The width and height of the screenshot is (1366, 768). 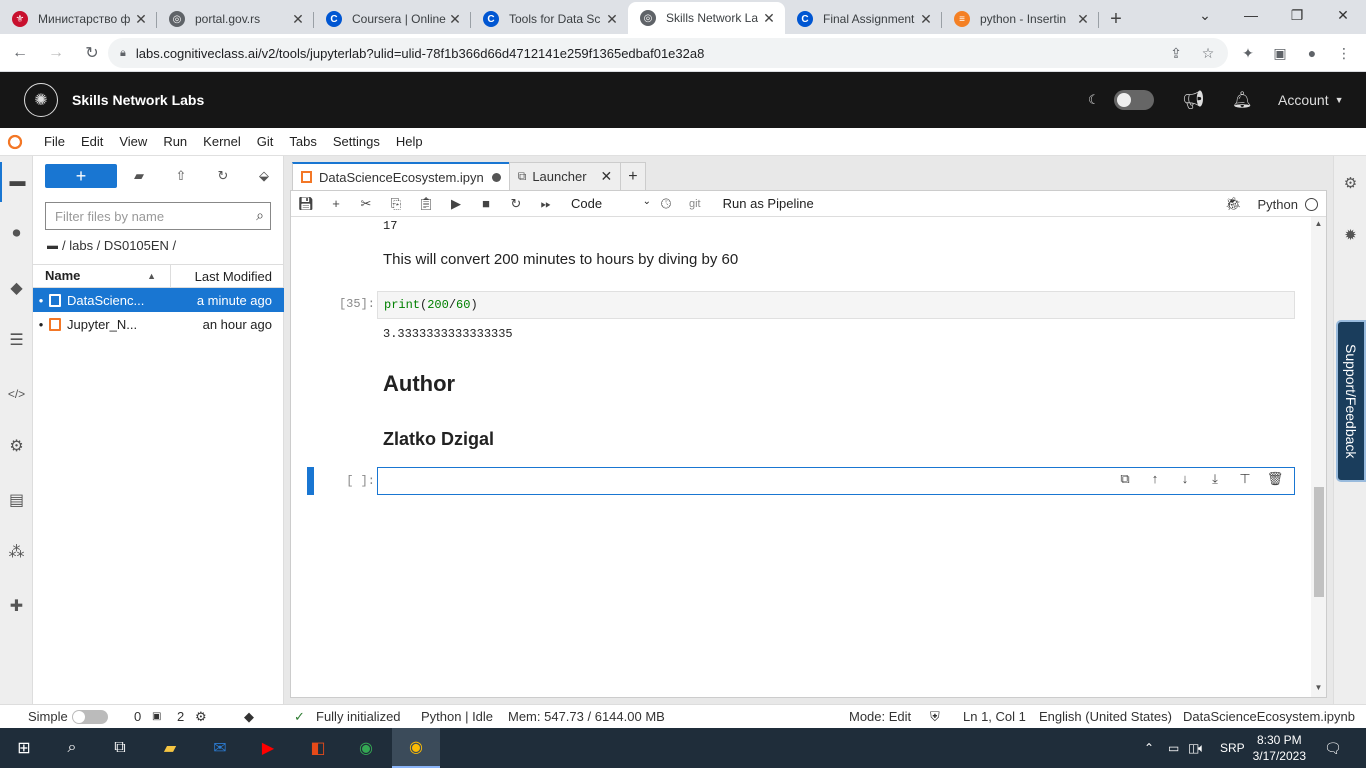 What do you see at coordinates (1176, 53) in the screenshot?
I see `share-icon: ⇪` at bounding box center [1176, 53].